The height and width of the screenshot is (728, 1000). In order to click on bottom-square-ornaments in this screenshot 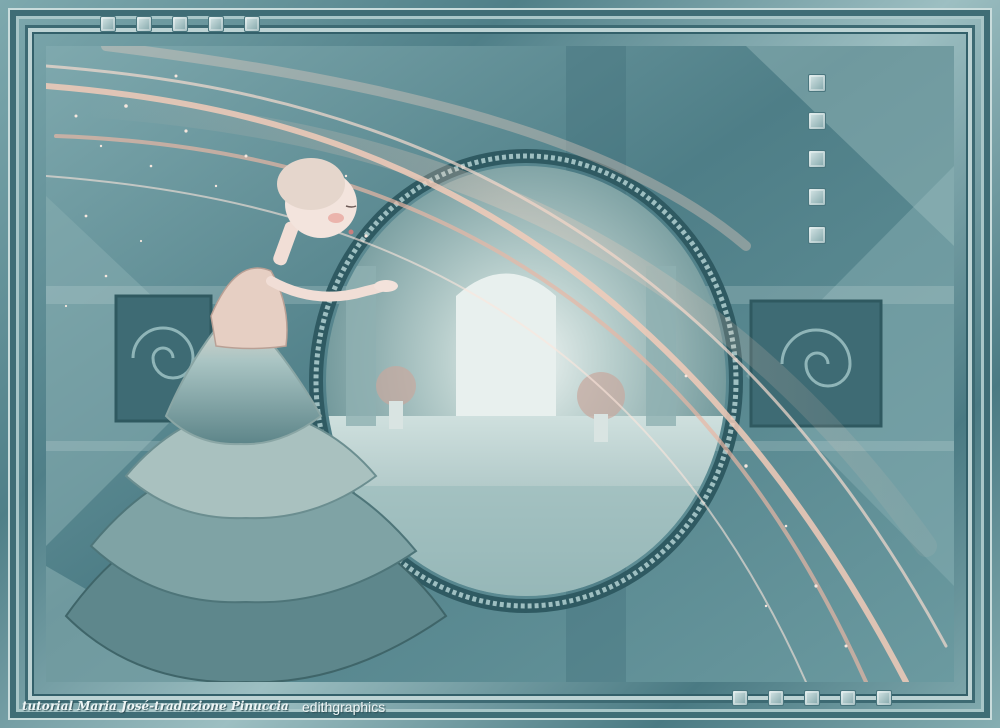, I will do `click(812, 698)`.